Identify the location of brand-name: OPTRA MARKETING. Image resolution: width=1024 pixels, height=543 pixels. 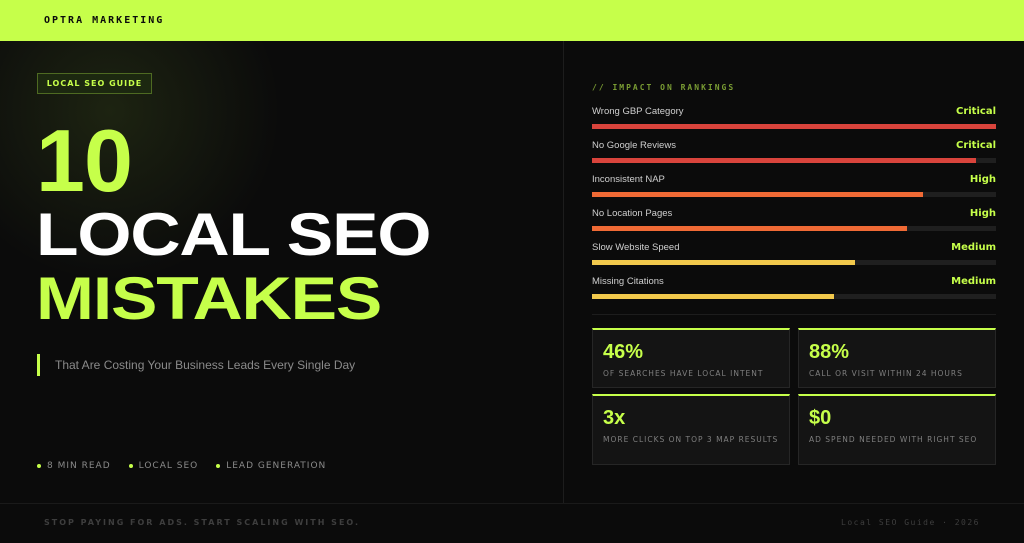
(104, 20).